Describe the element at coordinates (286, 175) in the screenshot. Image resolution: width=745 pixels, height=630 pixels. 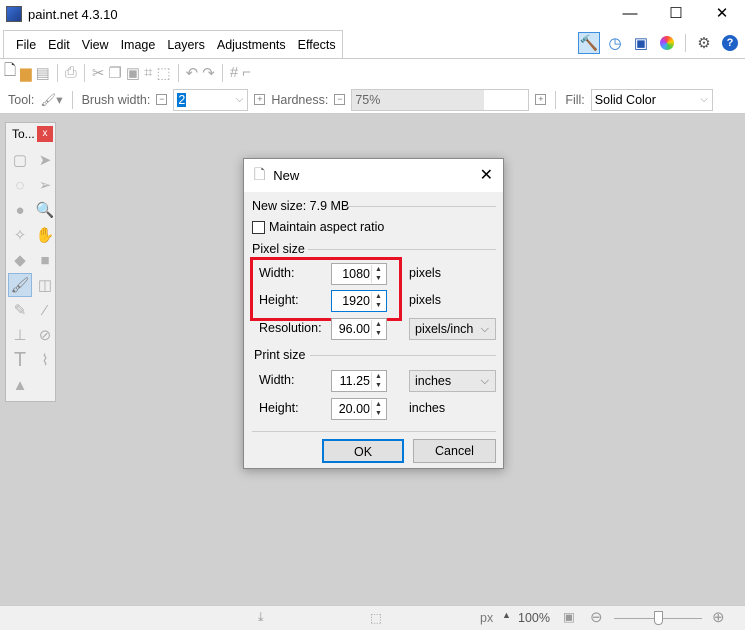
I see `dialog-title: New` at that location.